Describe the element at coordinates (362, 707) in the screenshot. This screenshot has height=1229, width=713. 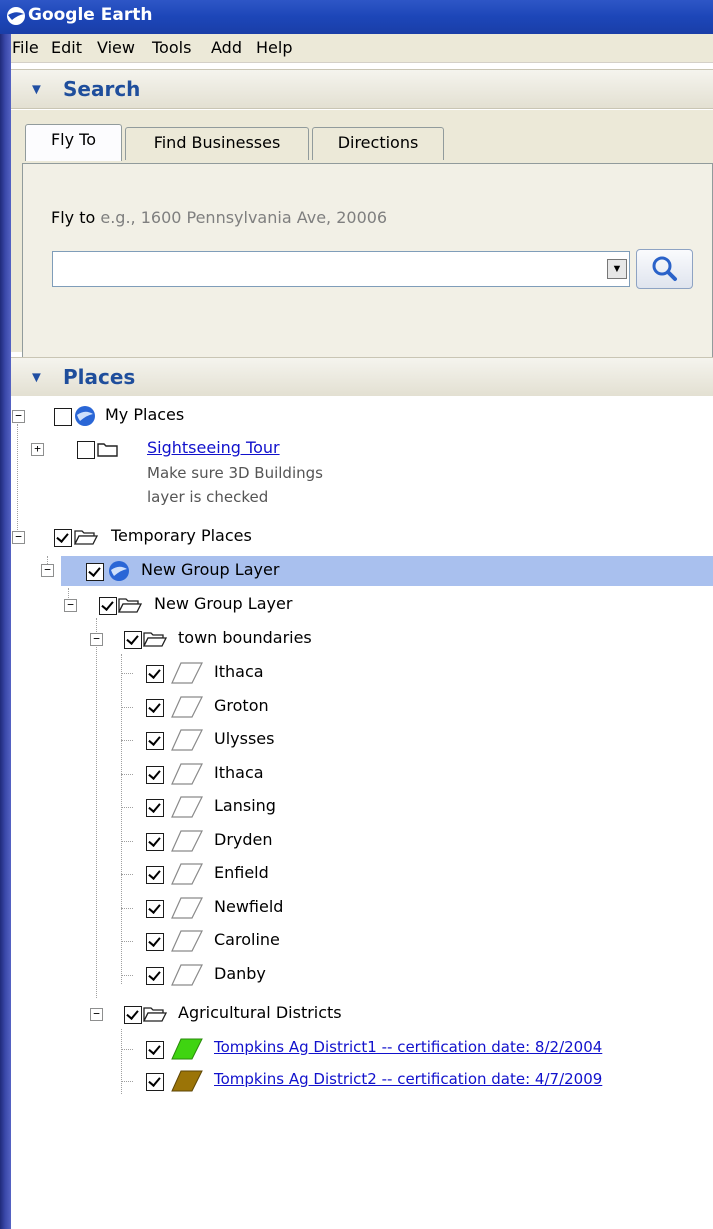
I see `tree-row-town: Groton` at that location.